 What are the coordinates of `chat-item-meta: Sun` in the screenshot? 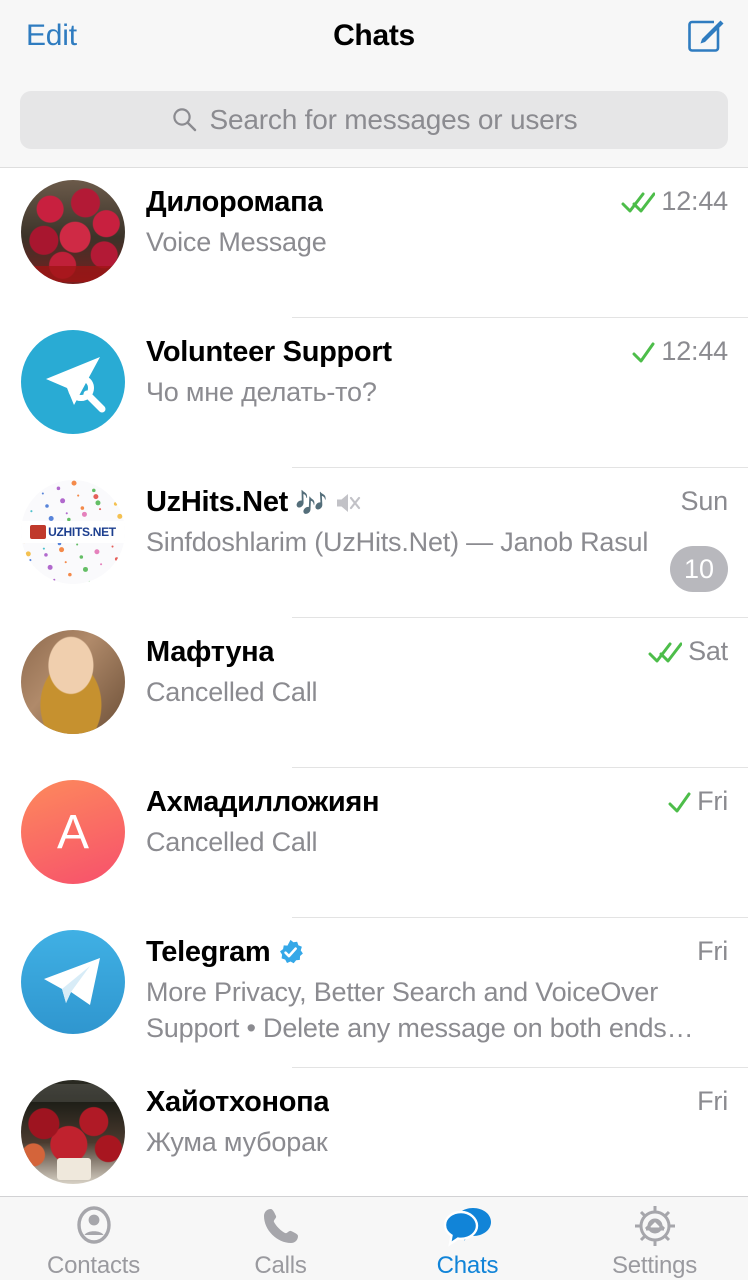 It's located at (700, 501).